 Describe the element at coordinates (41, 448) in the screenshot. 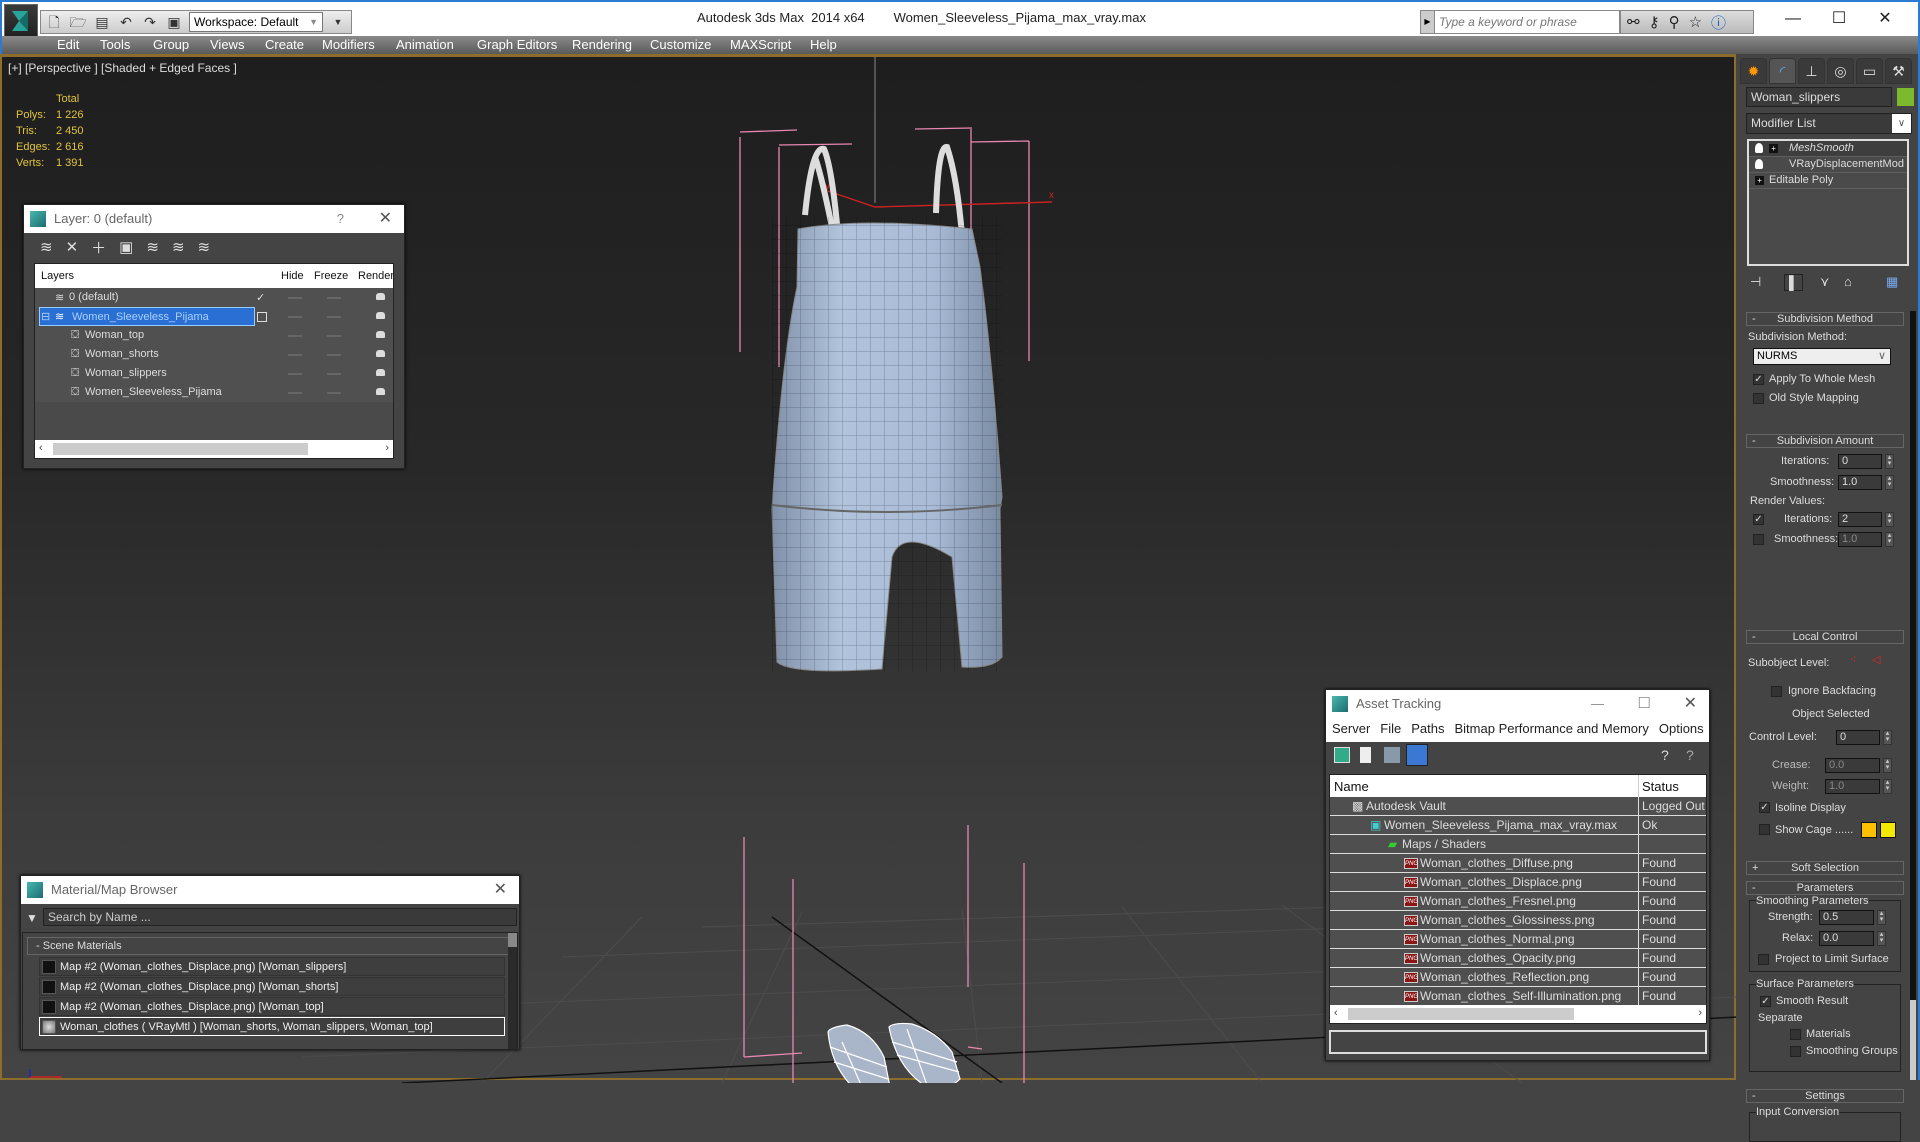

I see `scroll-left-icon: ‹` at that location.